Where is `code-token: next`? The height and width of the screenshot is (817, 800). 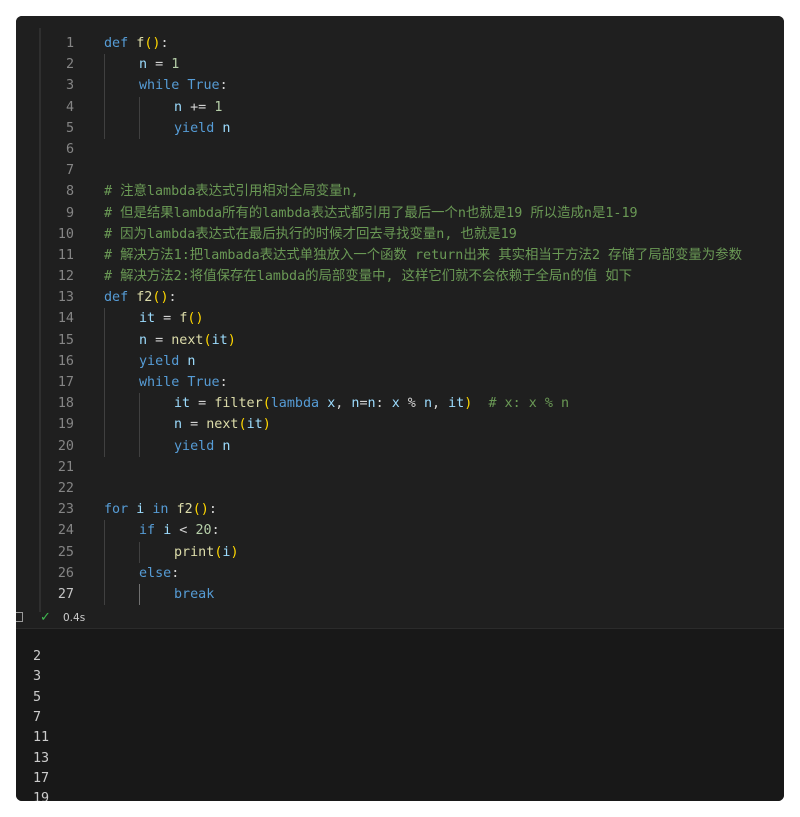
code-token: next is located at coordinates (187, 340).